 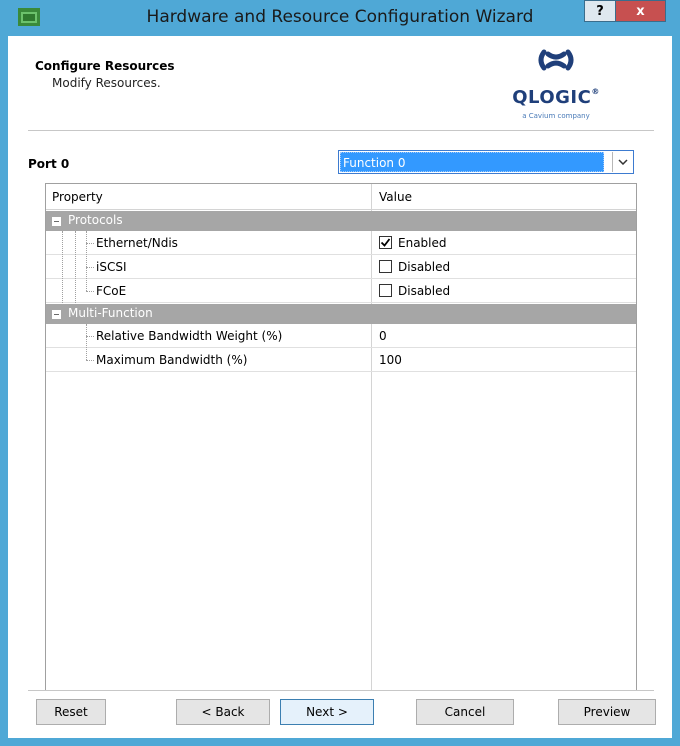 I want to click on column-header-value: Value, so click(x=395, y=197).